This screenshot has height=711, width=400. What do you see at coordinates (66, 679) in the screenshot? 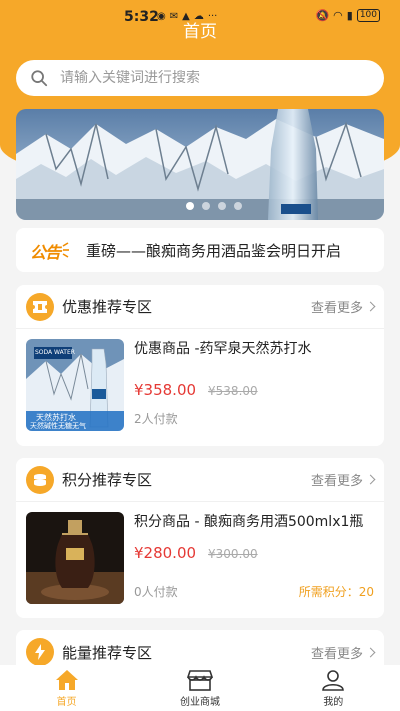
I see `home-icon` at bounding box center [66, 679].